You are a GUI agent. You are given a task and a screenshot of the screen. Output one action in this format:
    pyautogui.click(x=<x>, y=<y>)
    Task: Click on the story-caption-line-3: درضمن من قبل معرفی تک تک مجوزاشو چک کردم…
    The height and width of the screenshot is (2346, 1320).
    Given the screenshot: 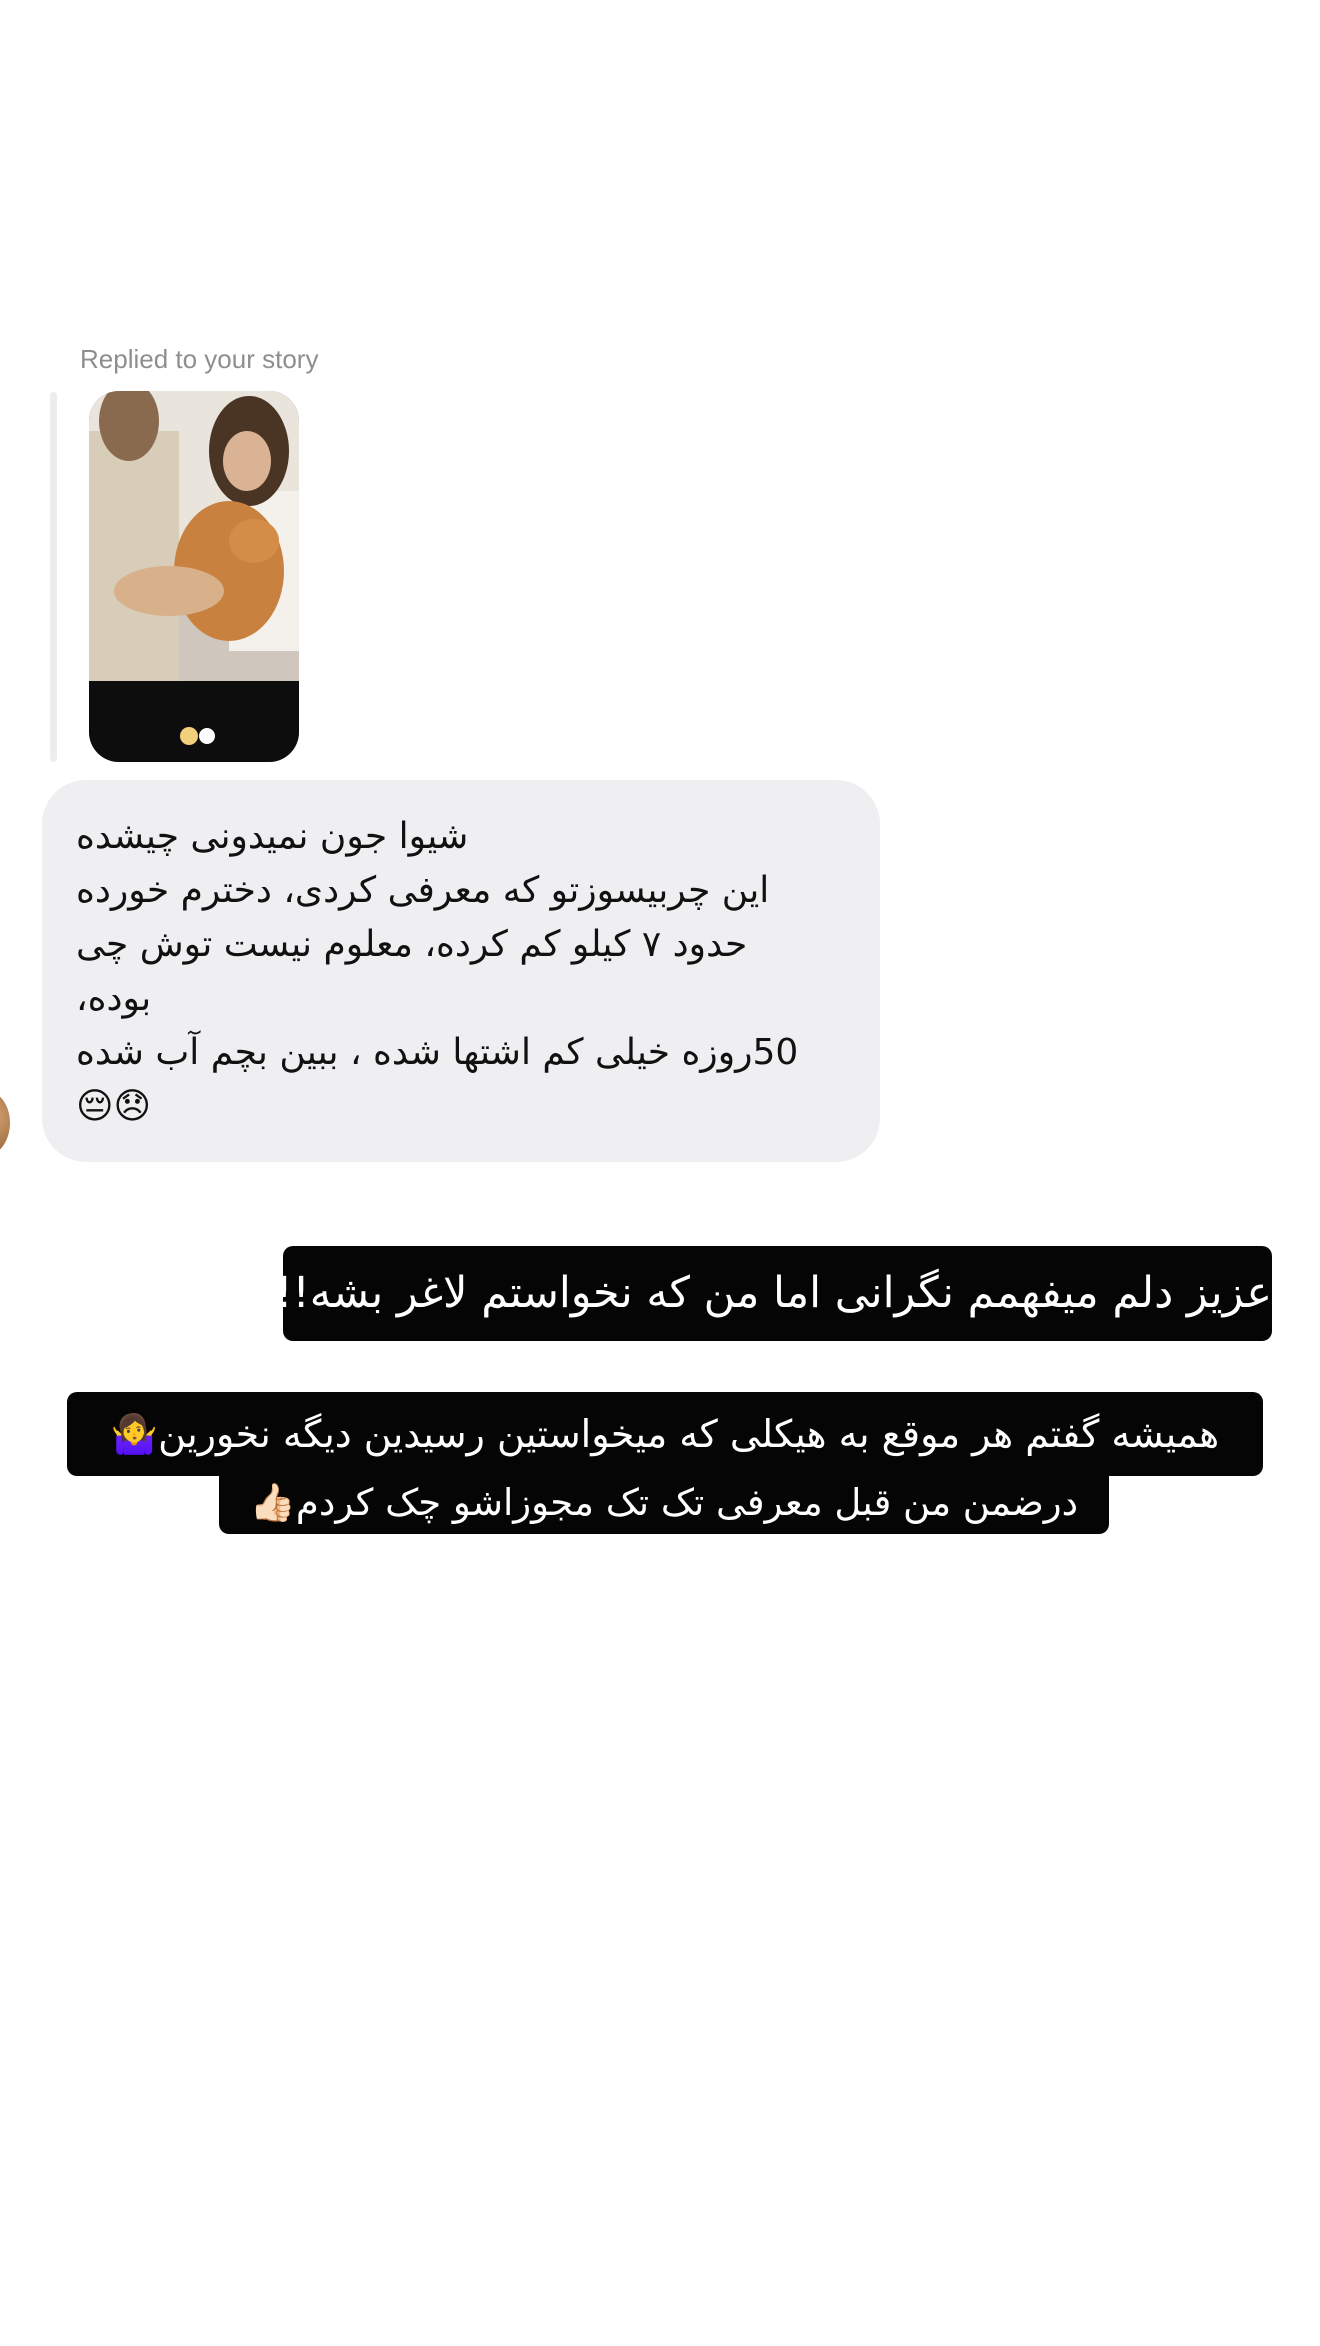 What is the action you would take?
    pyautogui.click(x=664, y=1503)
    